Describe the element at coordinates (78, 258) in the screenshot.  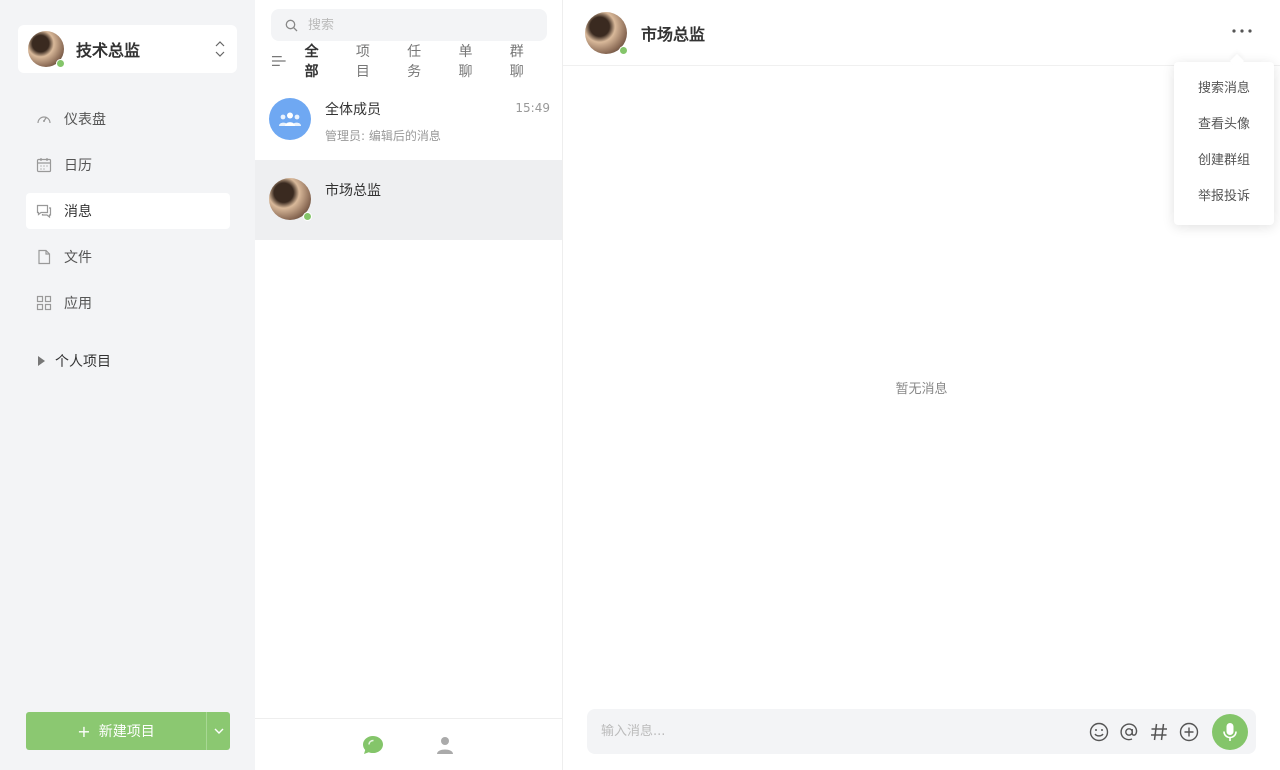
I see `sidebar-item-label: 文件` at that location.